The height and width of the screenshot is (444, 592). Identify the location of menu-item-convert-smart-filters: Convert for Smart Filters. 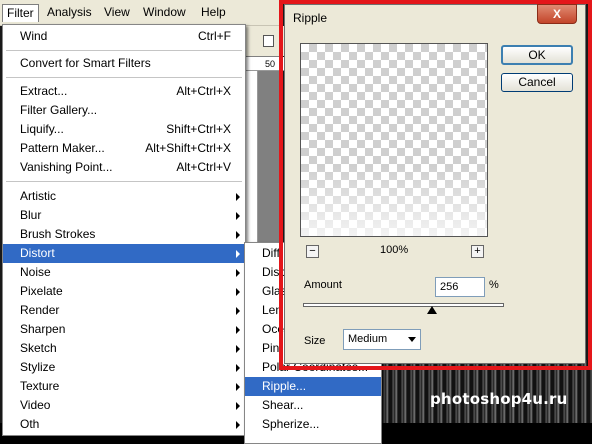
(124, 63).